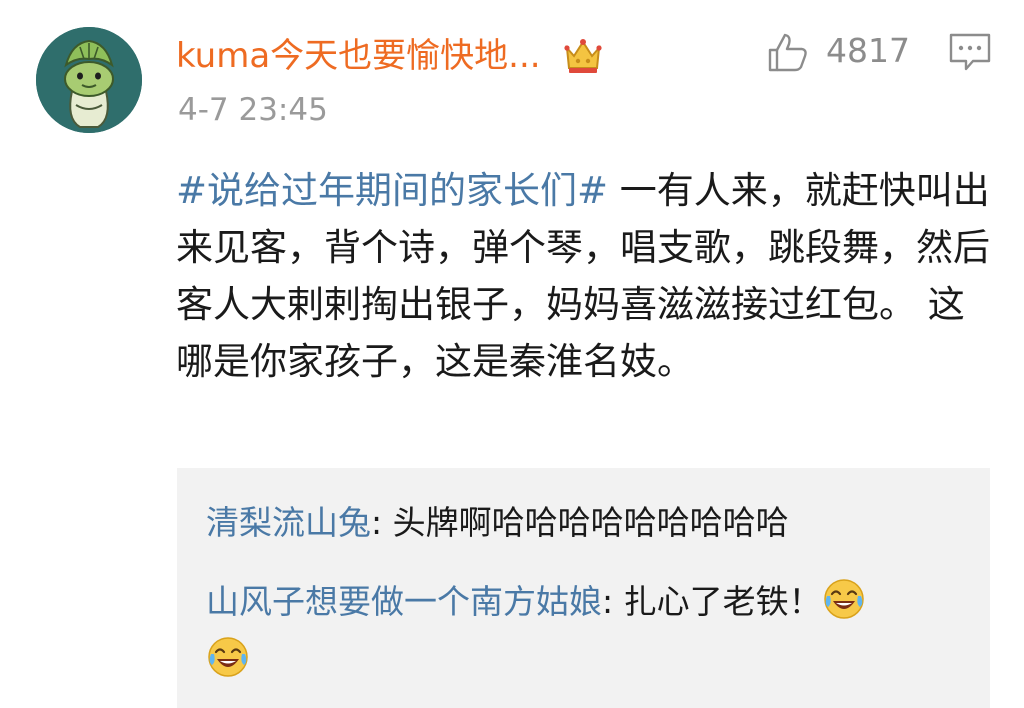 The height and width of the screenshot is (708, 1024). What do you see at coordinates (253, 110) in the screenshot?
I see `timestamp: 4-7 23:45` at bounding box center [253, 110].